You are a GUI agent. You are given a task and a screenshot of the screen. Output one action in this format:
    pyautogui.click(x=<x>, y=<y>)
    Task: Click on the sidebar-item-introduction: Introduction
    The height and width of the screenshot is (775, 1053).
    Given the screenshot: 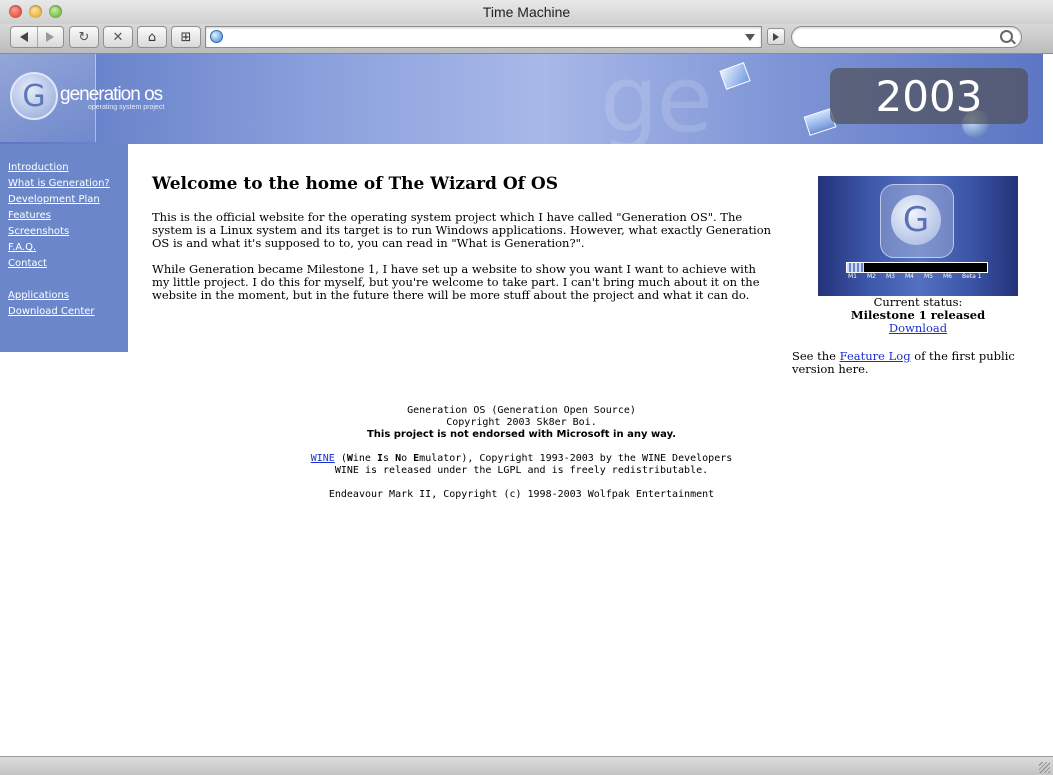 What is the action you would take?
    pyautogui.click(x=38, y=167)
    